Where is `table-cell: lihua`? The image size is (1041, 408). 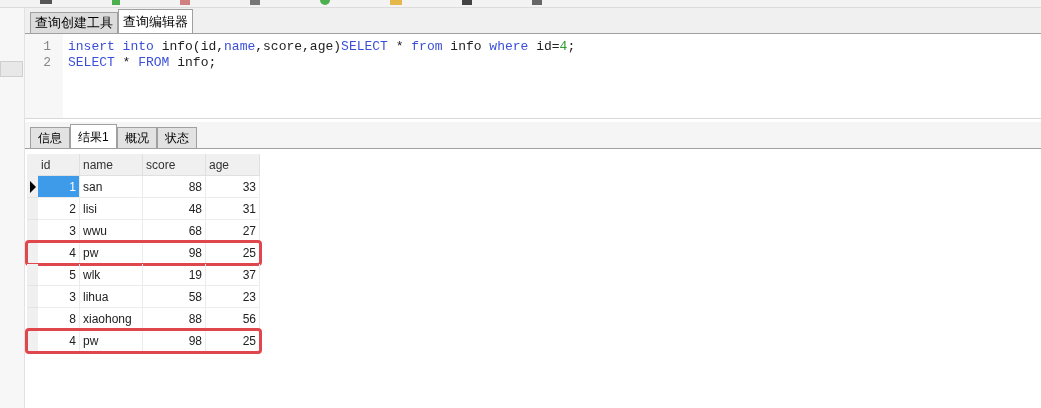
table-cell: lihua is located at coordinates (111, 297).